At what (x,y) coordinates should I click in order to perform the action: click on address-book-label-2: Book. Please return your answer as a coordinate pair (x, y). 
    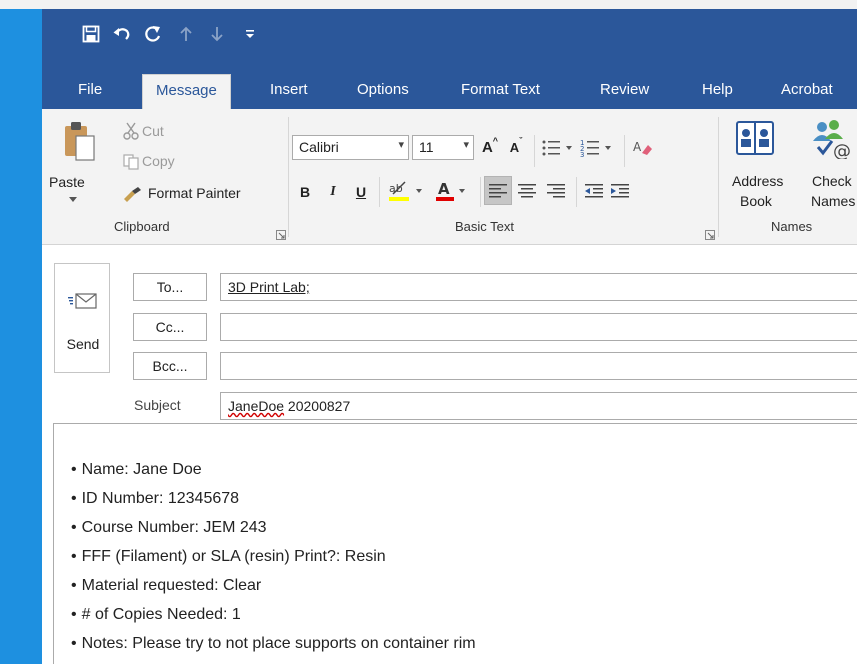
    Looking at the image, I should click on (756, 201).